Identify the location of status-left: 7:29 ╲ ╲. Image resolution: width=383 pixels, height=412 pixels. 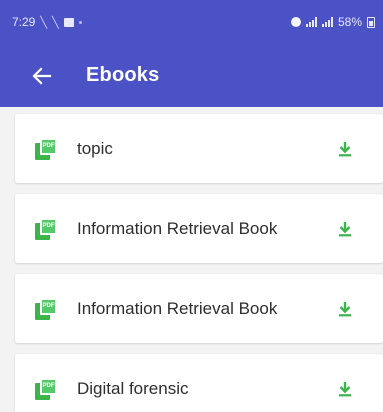
(47, 22).